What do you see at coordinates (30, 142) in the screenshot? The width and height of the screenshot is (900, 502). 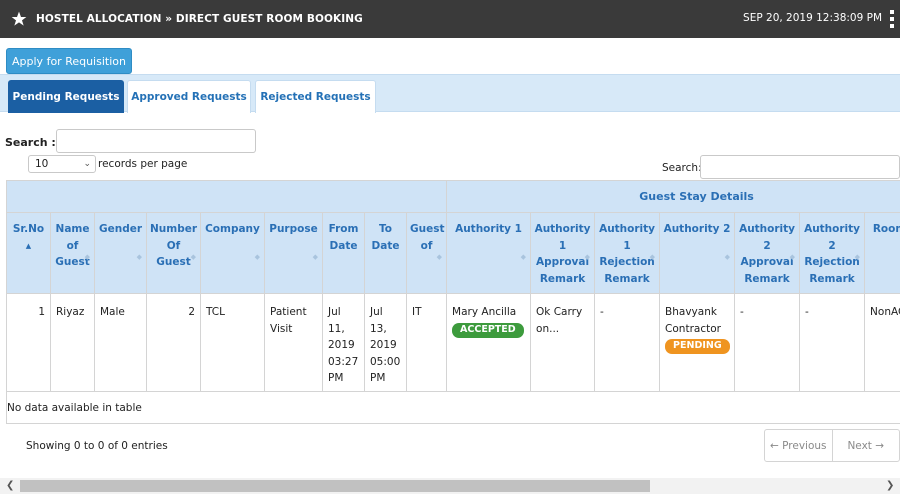 I see `search-label: Search :` at bounding box center [30, 142].